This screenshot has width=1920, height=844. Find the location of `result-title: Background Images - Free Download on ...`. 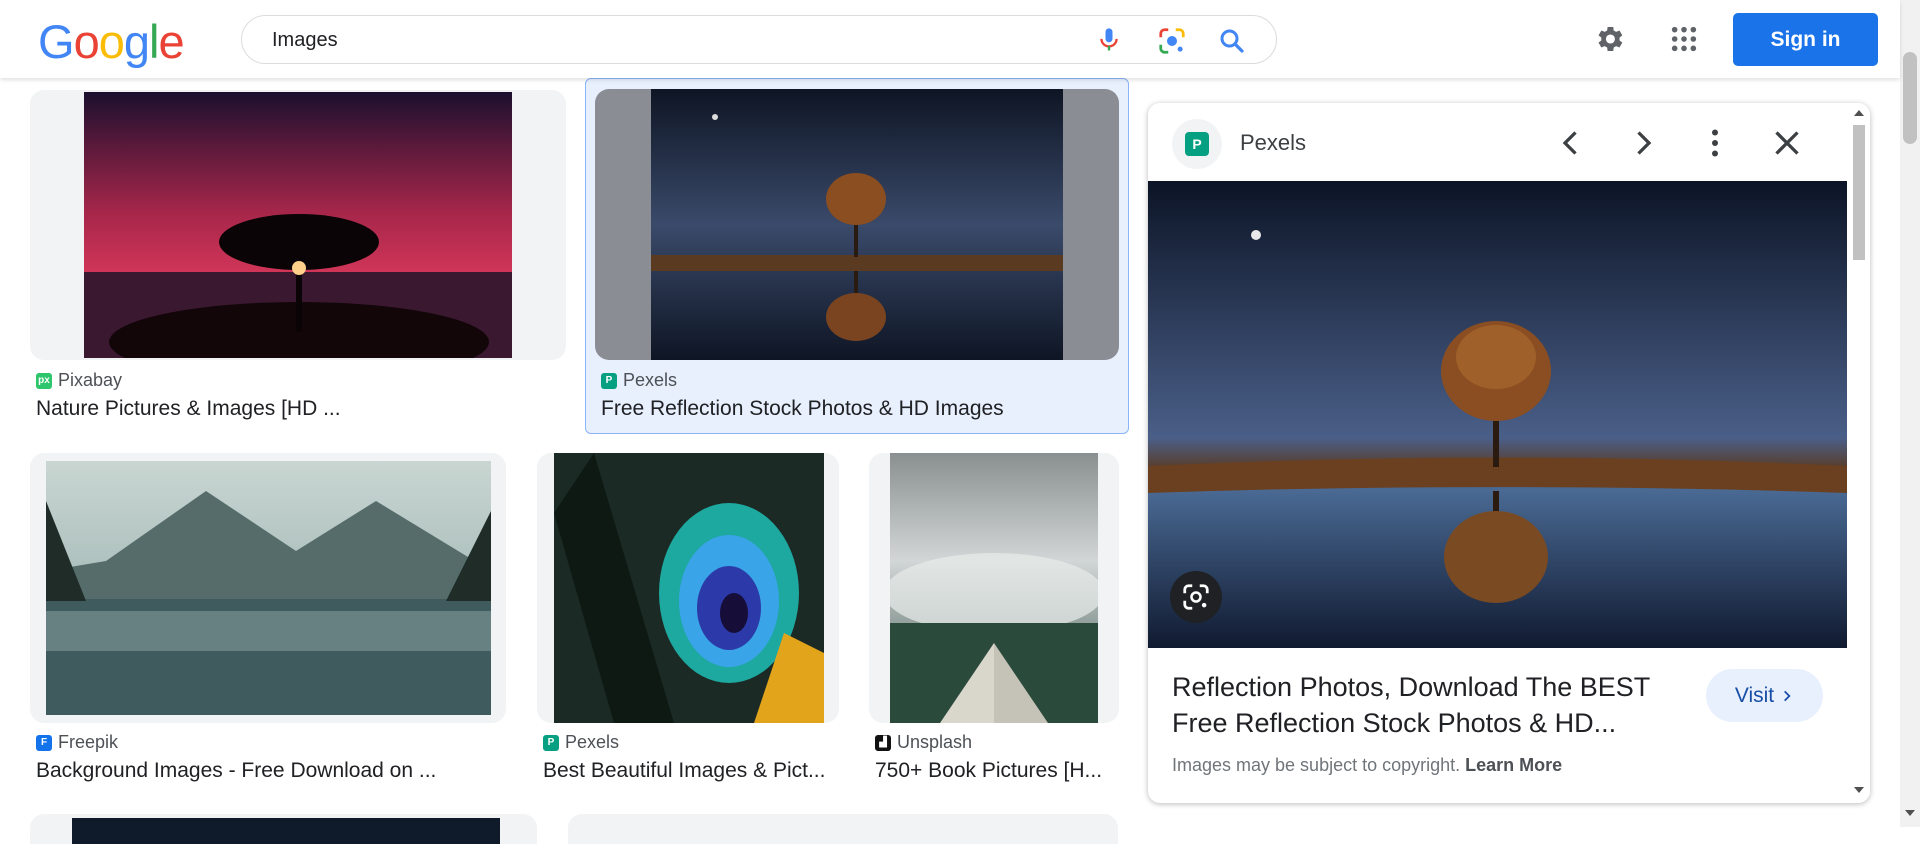

result-title: Background Images - Free Download on ... is located at coordinates (236, 771).